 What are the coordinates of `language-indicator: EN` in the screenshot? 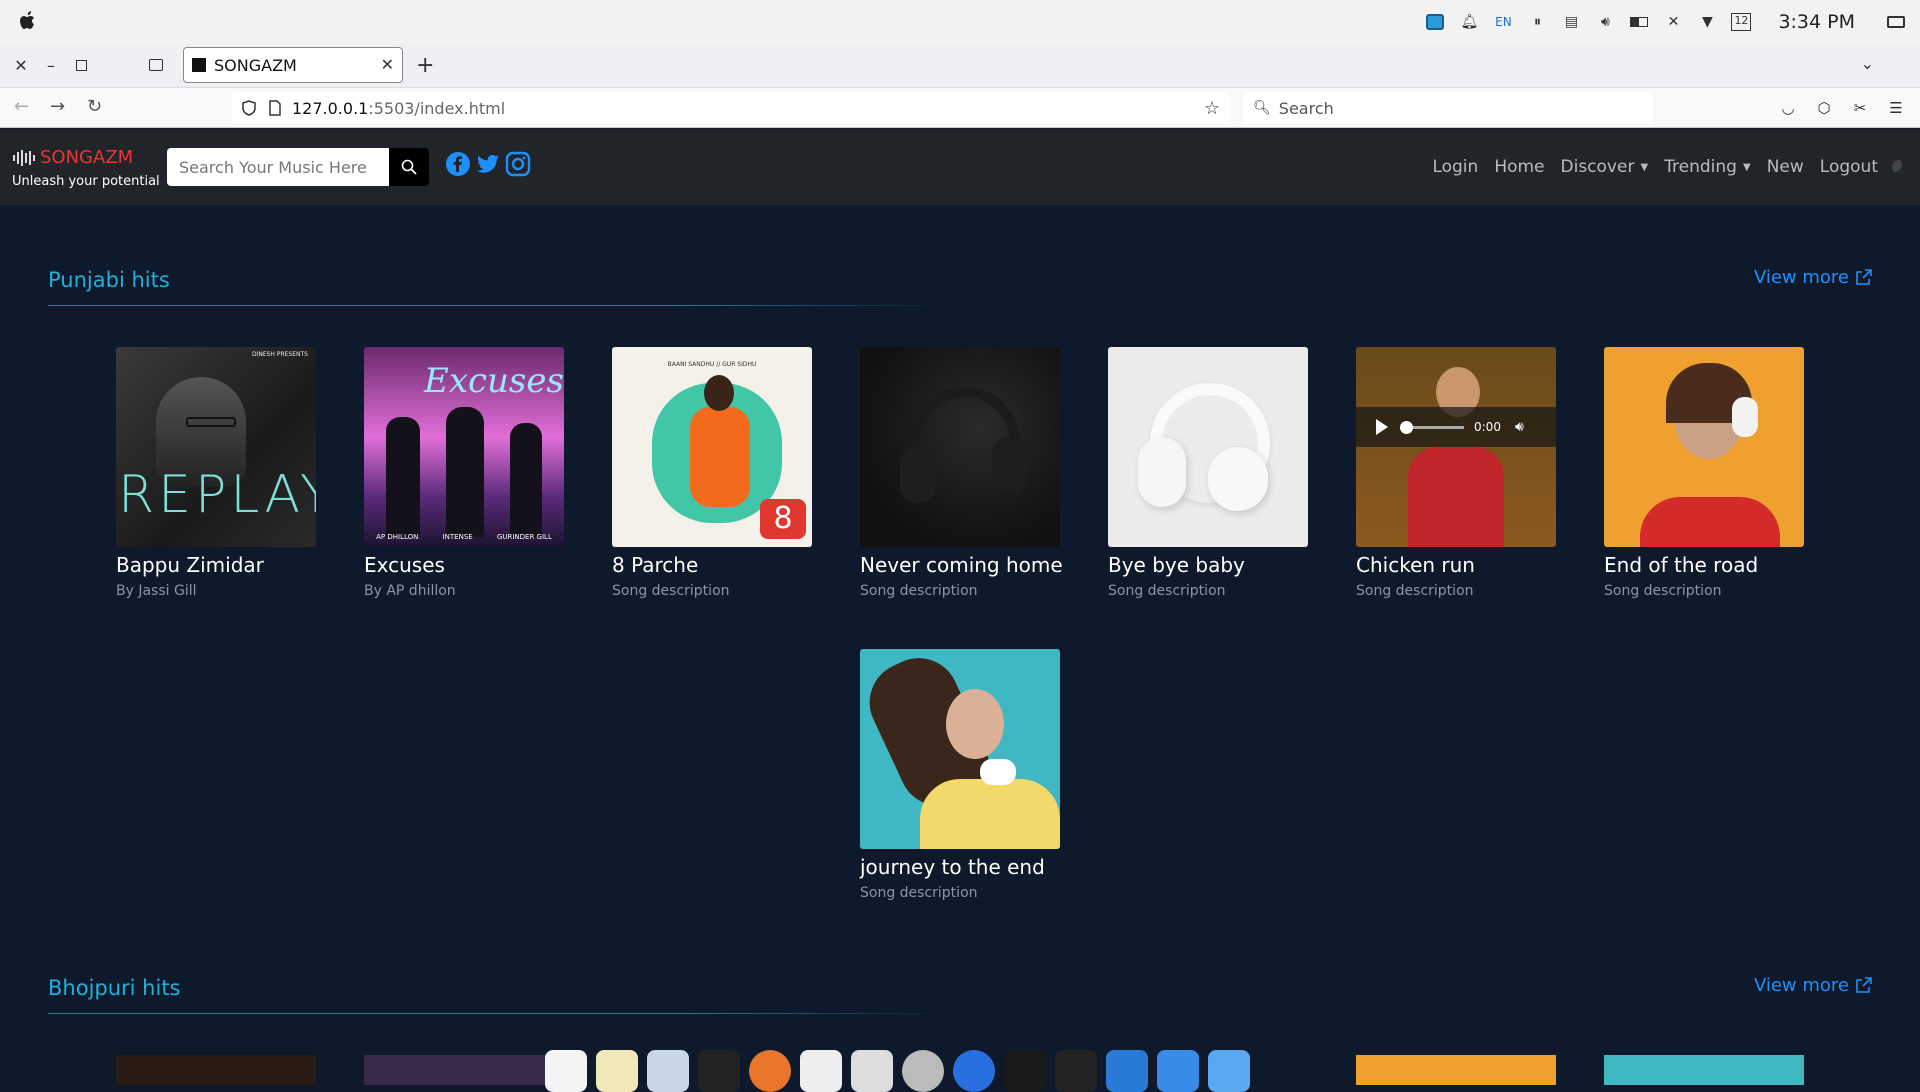 It's located at (1503, 22).